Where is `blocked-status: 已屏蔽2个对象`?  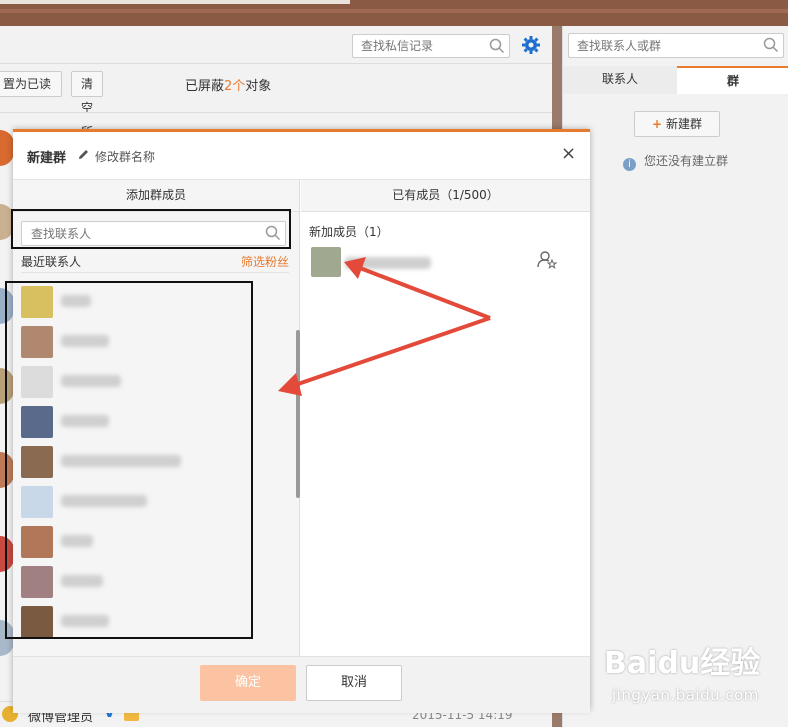
blocked-status: 已屏蔽2个对象 is located at coordinates (228, 84).